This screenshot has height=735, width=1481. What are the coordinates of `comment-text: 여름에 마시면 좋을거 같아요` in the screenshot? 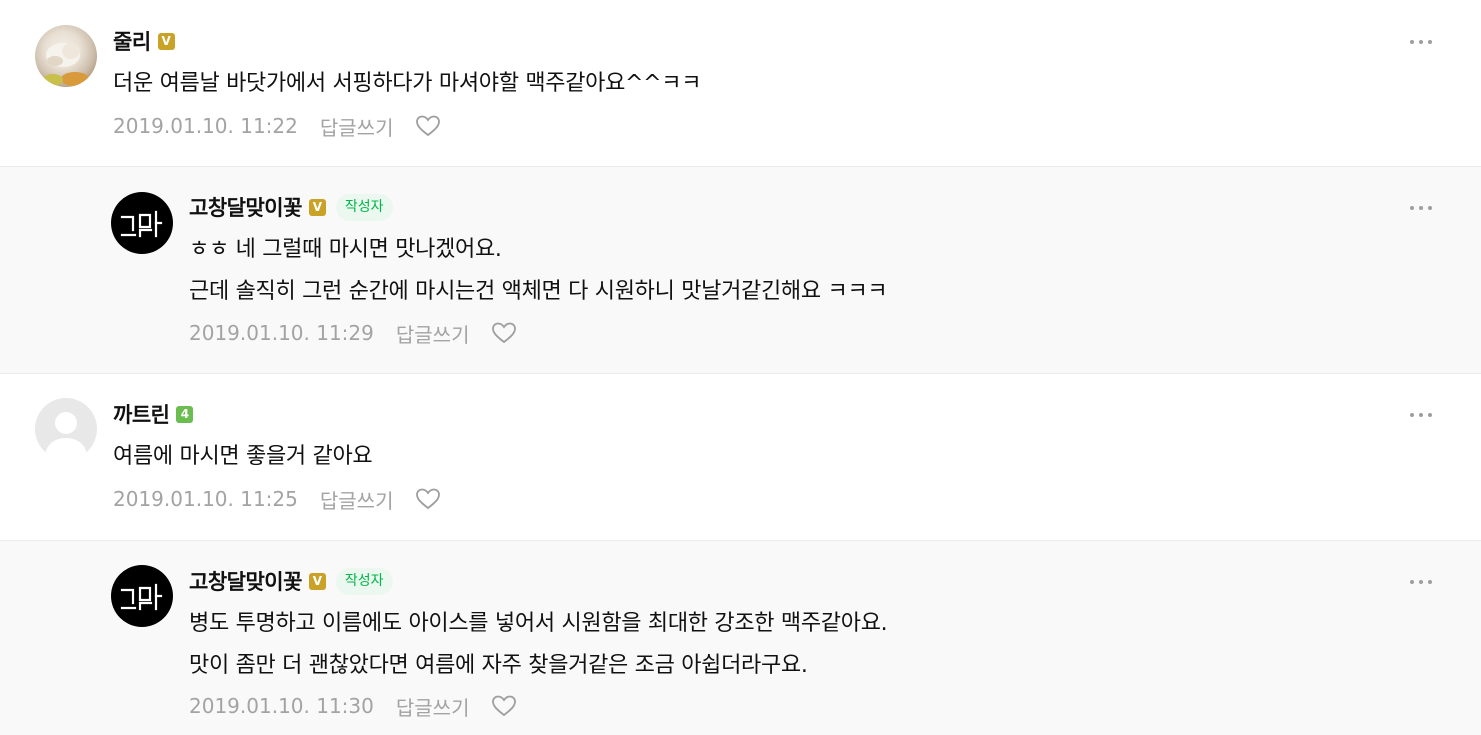 It's located at (243, 457).